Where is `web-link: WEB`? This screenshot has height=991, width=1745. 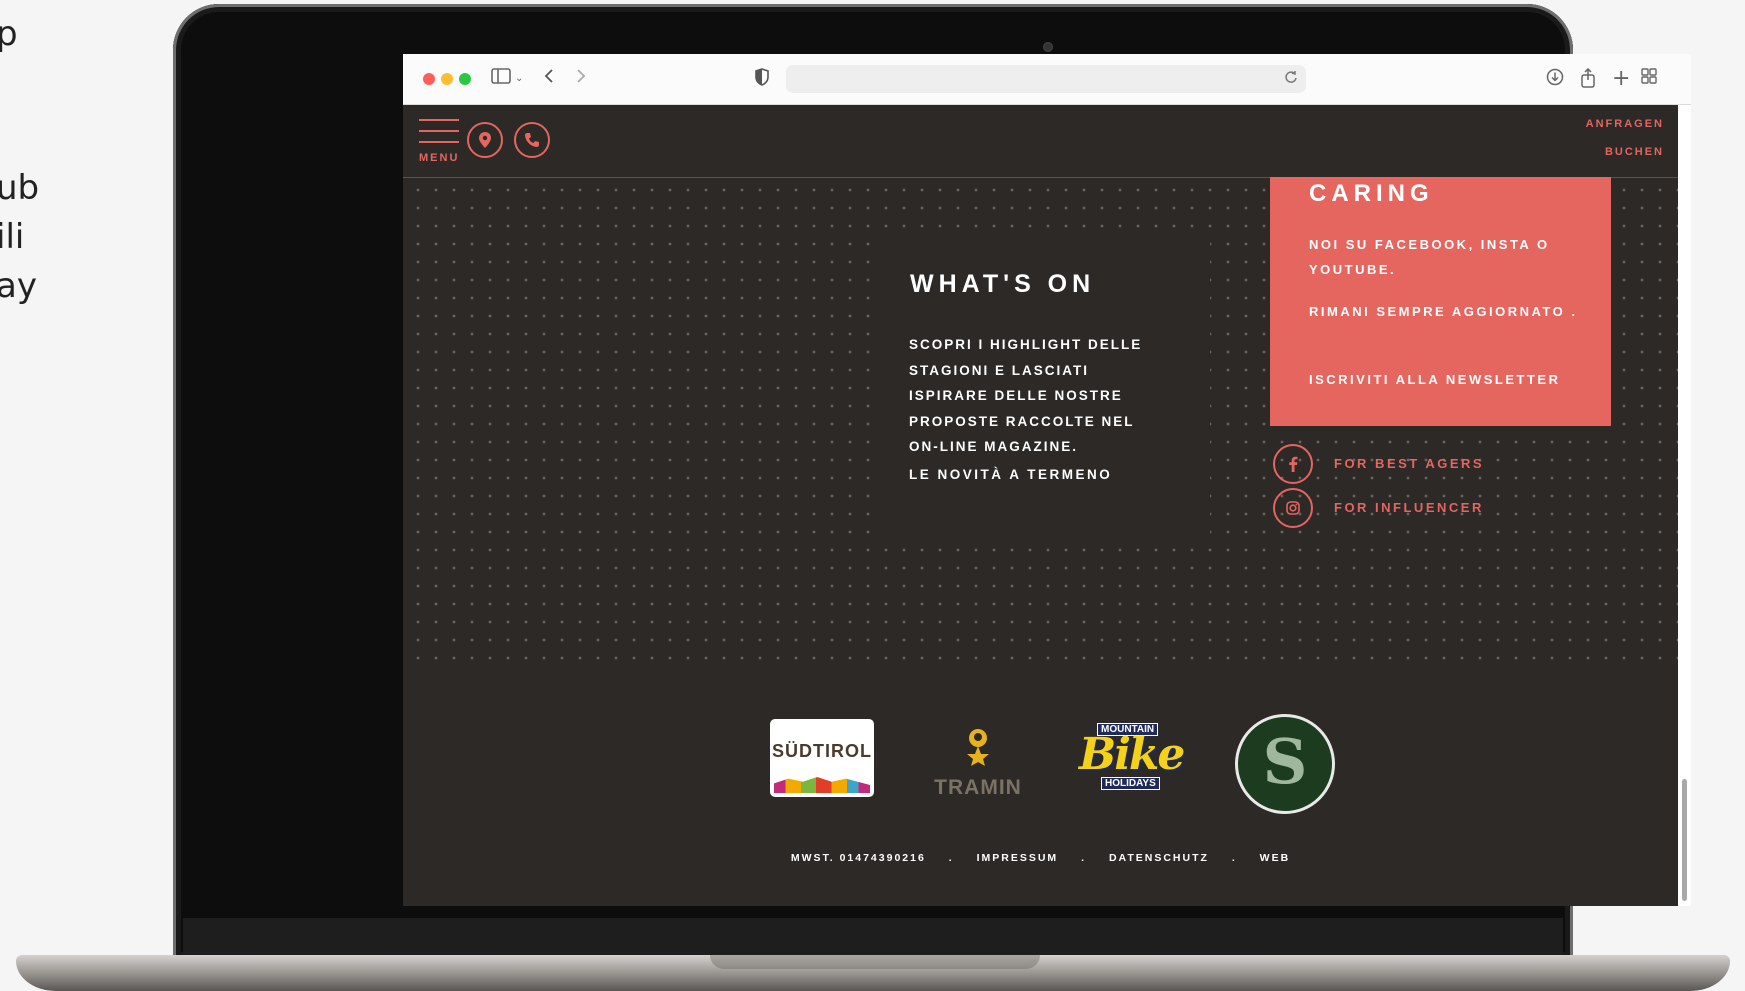
web-link: WEB is located at coordinates (1275, 858).